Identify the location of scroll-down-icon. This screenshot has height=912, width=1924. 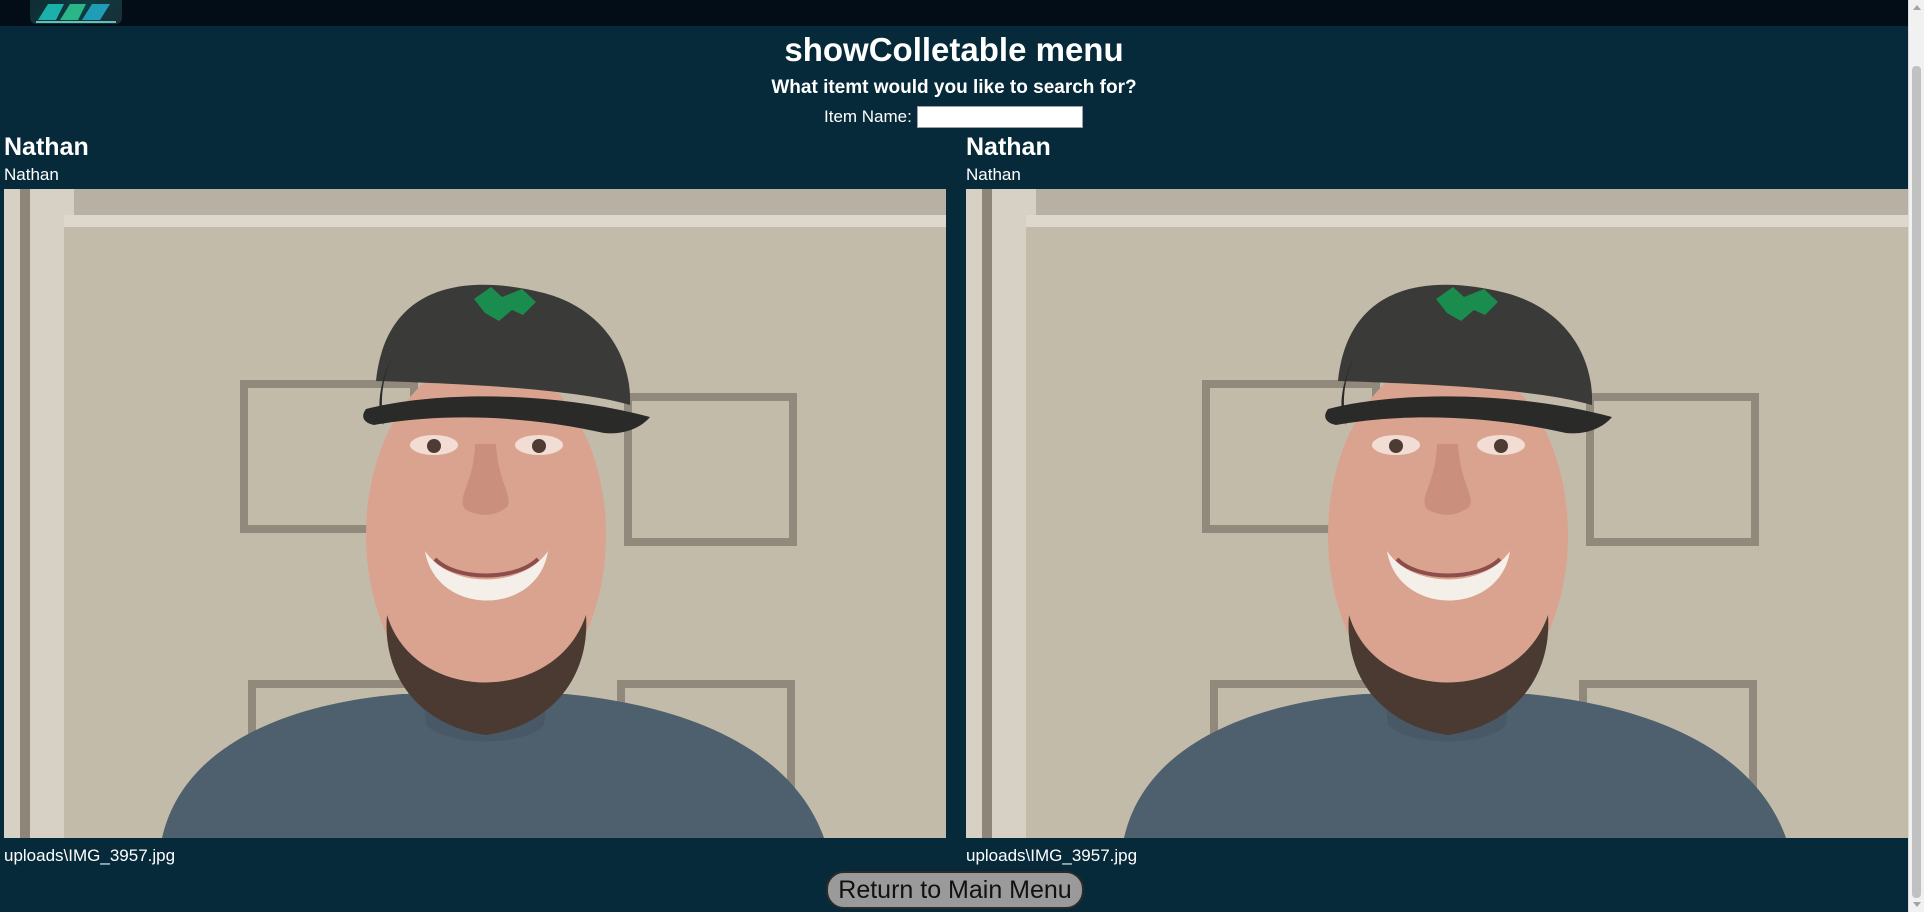
(1917, 904).